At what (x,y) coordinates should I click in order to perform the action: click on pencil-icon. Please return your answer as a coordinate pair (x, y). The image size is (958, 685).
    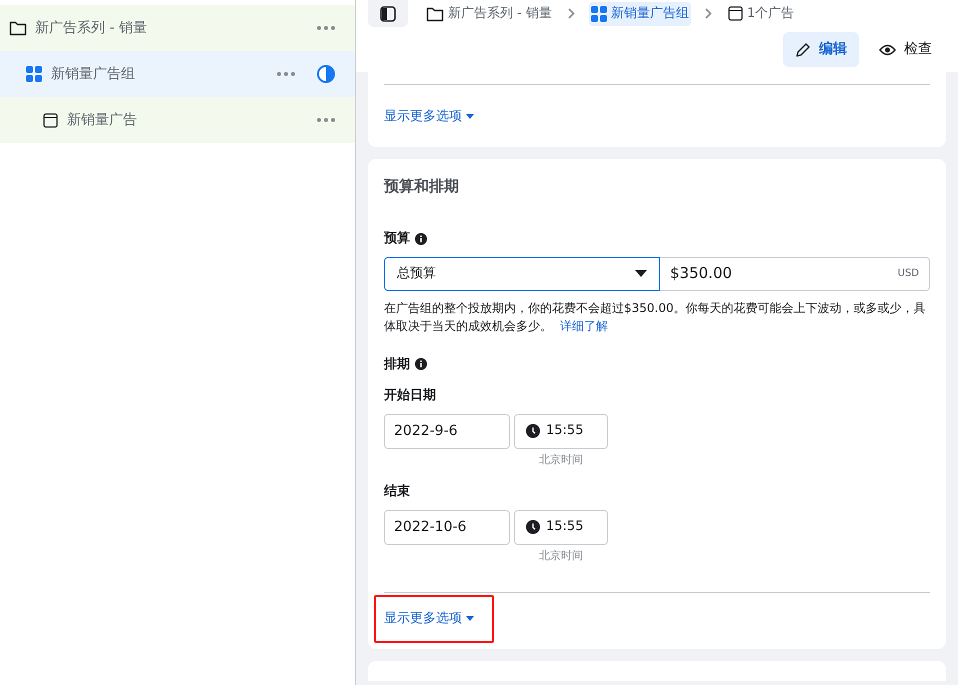
    Looking at the image, I should click on (803, 50).